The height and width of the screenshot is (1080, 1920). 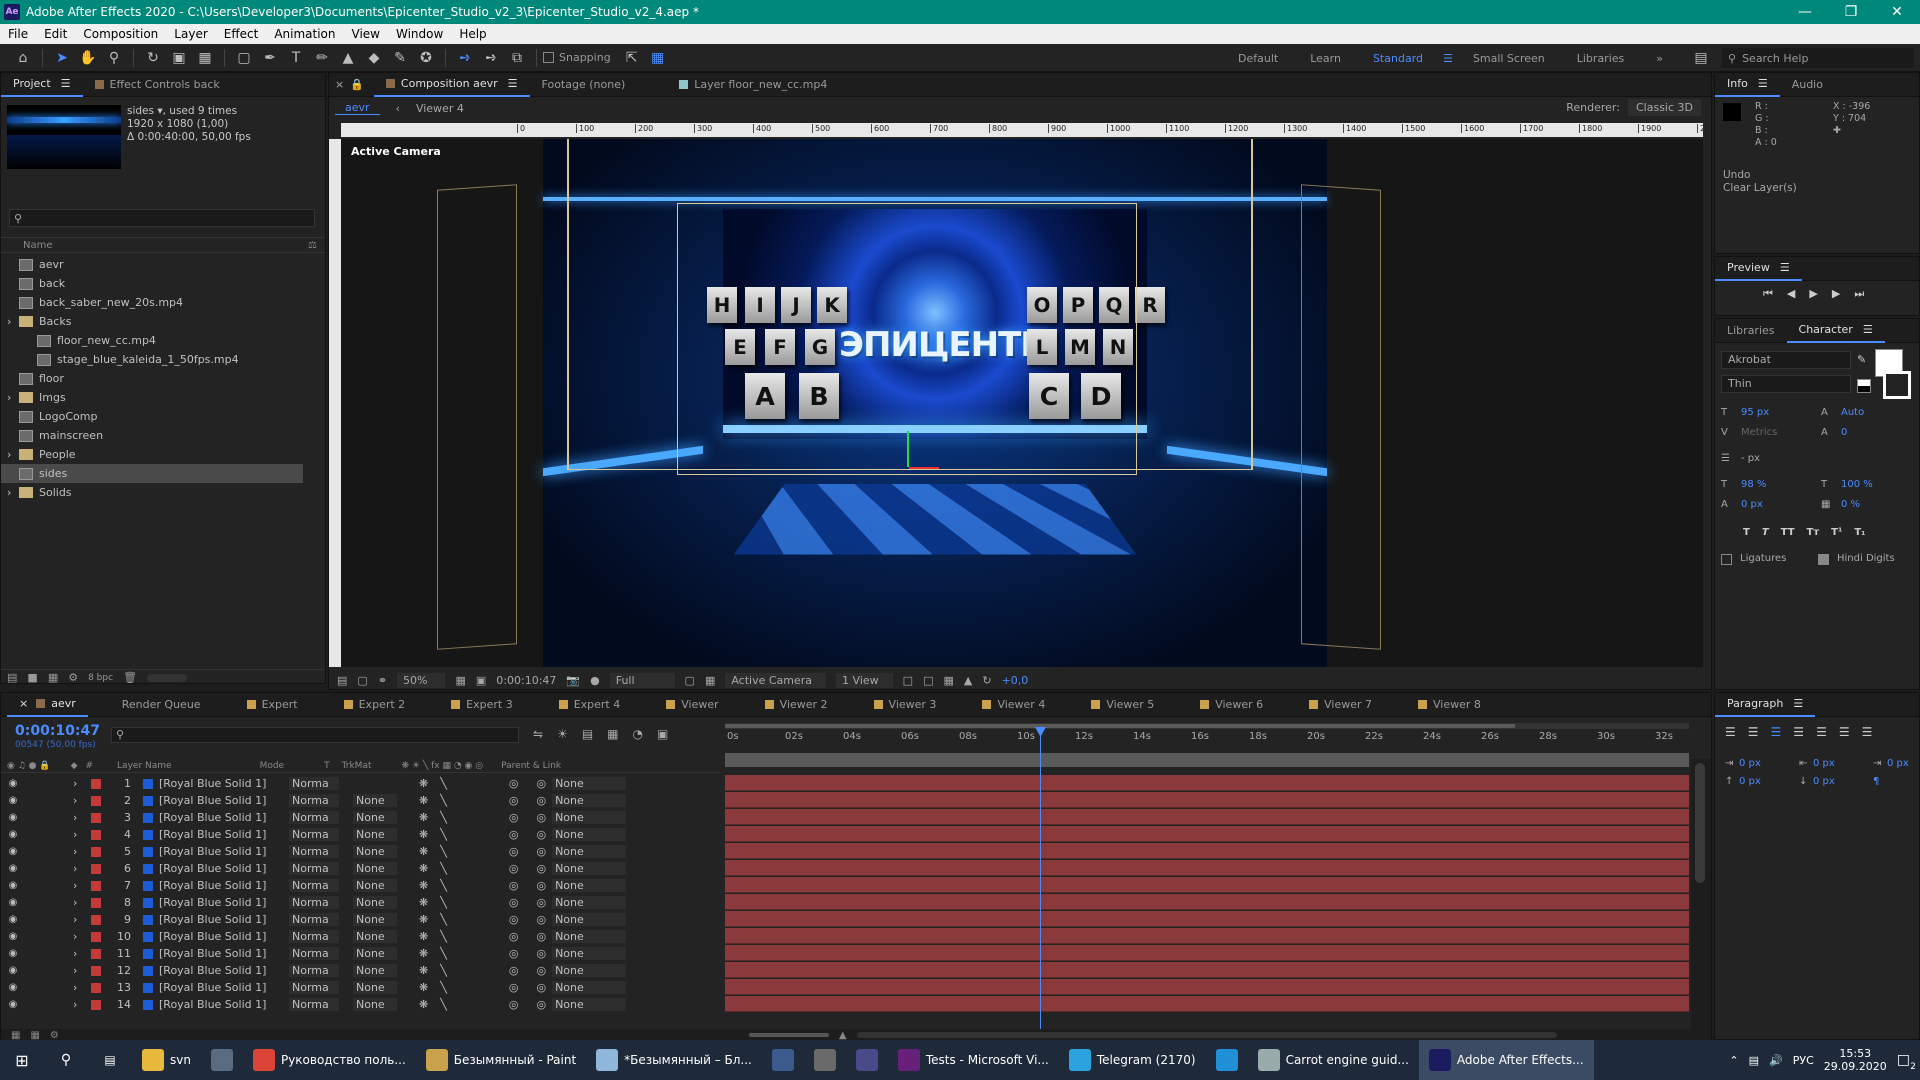 I want to click on menu-edit: Edit, so click(x=55, y=34).